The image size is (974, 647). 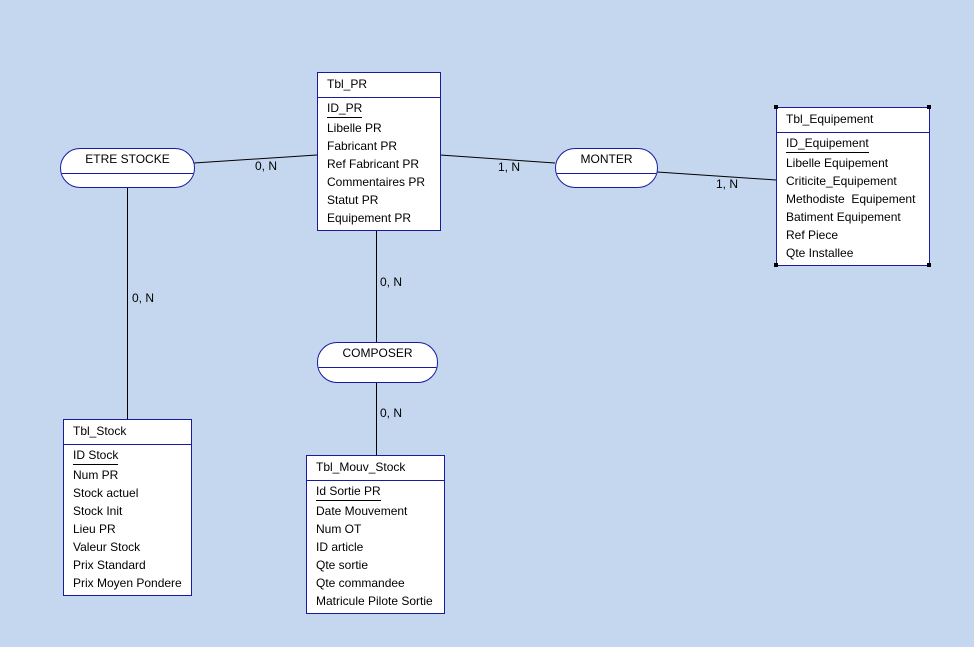 I want to click on attribute: Prix Moyen Pondere, so click(x=127, y=583).